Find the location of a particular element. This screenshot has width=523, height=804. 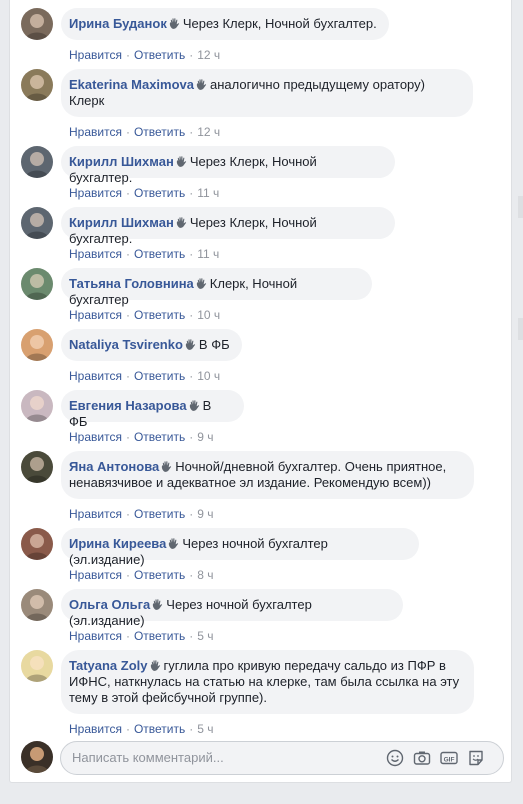

comment-author: Ekaterina Maximova is located at coordinates (131, 84).